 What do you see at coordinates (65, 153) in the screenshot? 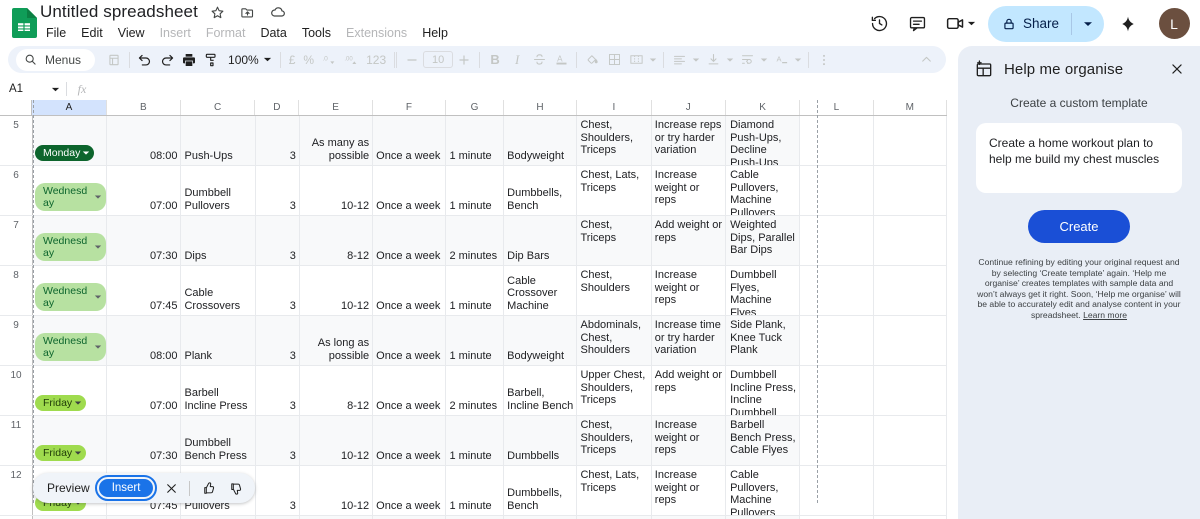
I see `day-chip: Monday` at bounding box center [65, 153].